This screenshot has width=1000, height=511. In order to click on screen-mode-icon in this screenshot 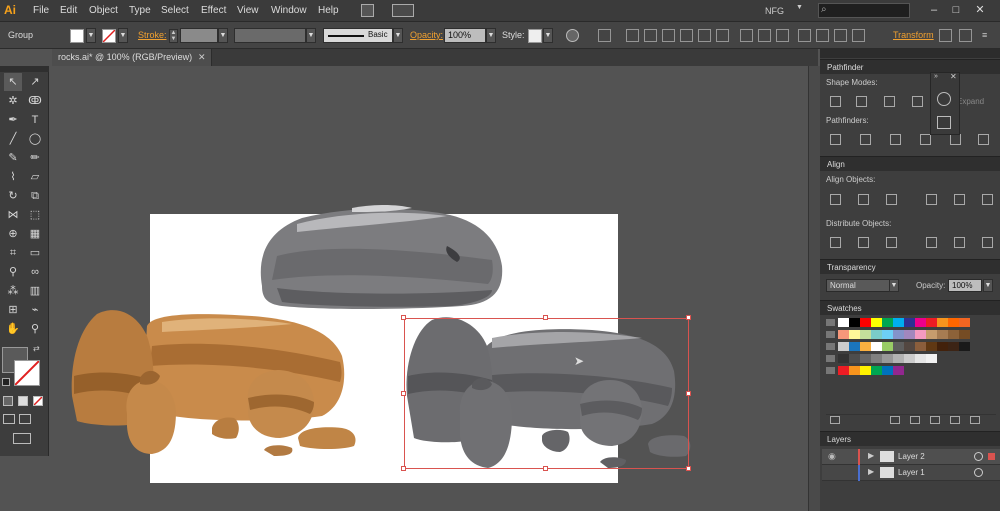, I will do `click(22, 438)`.